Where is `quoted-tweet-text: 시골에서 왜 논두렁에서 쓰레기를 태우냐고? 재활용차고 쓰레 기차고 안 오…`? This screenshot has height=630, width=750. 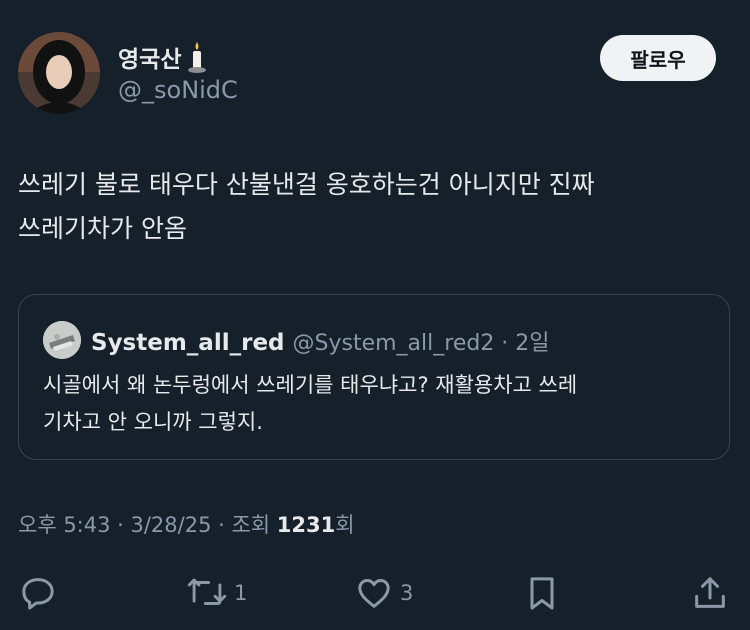
quoted-tweet-text: 시골에서 왜 논두렁에서 쓰레기를 태우냐고? 재활용차고 쓰레 기차고 안 오… is located at coordinates (378, 404).